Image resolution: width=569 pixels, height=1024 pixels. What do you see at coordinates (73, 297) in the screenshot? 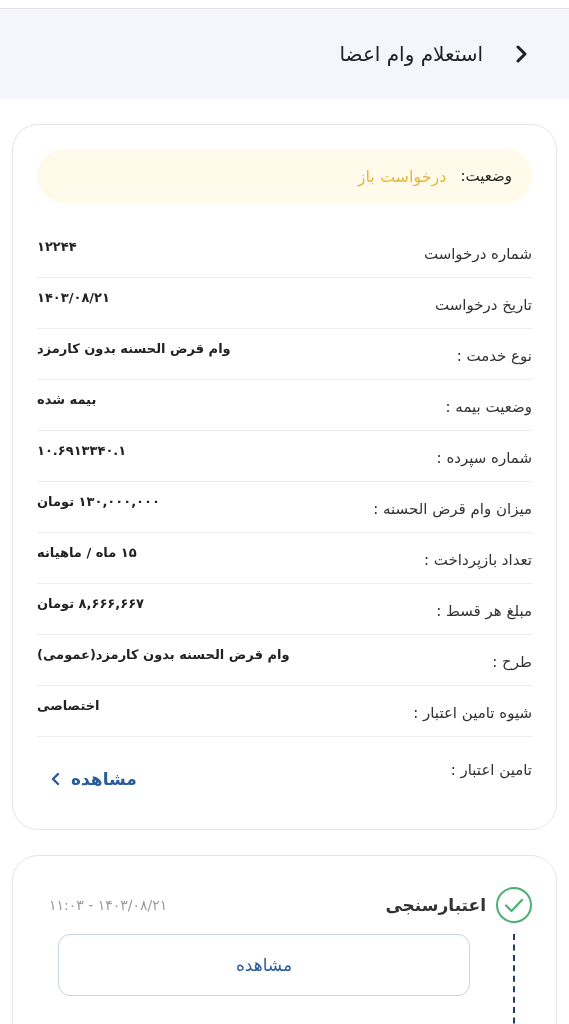
I see `field-value: ۱۴۰۳/۰۸/۲۱` at bounding box center [73, 297].